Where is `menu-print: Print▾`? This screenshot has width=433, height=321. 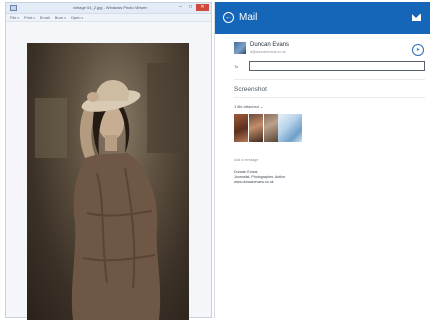
menu-print: Print▾ is located at coordinates (29, 17).